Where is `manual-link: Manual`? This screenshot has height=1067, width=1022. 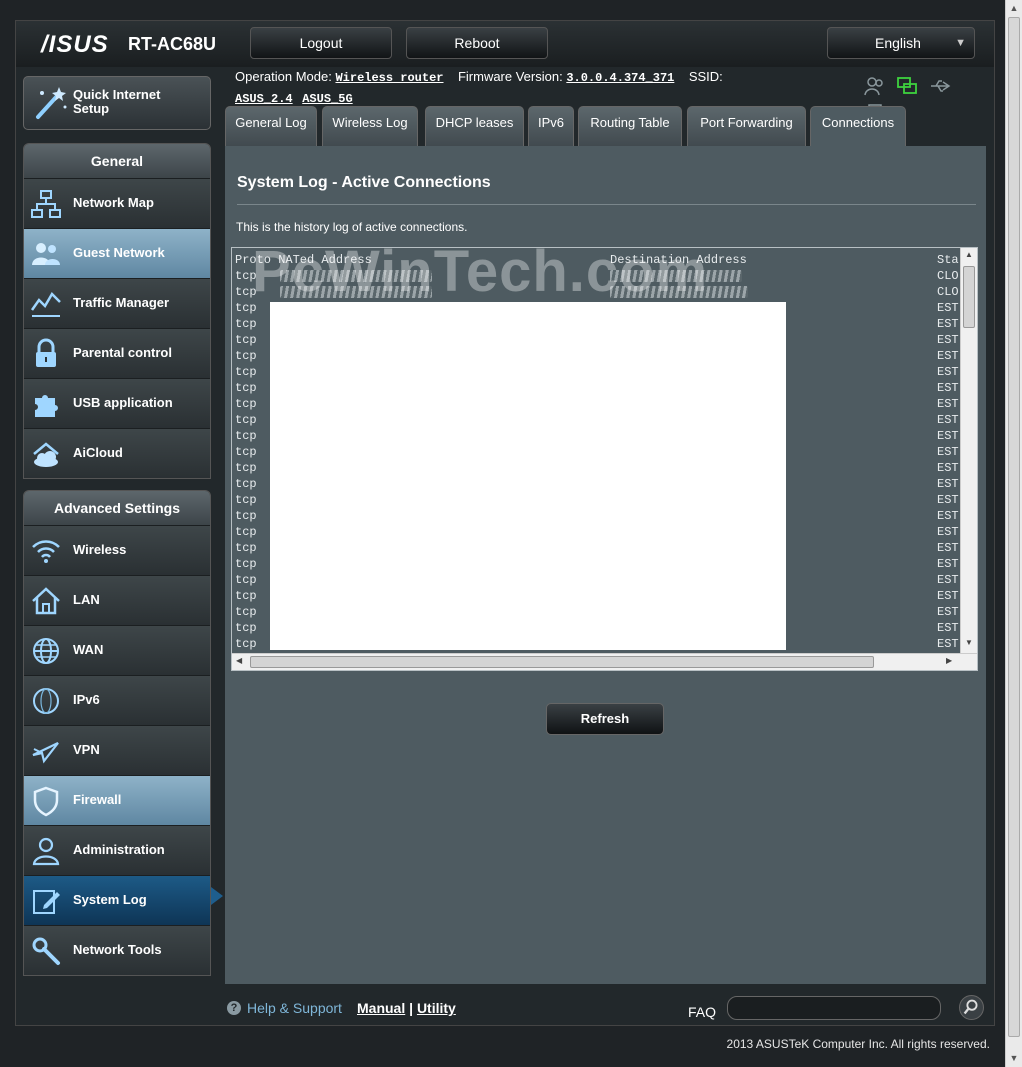
manual-link: Manual is located at coordinates (381, 1008).